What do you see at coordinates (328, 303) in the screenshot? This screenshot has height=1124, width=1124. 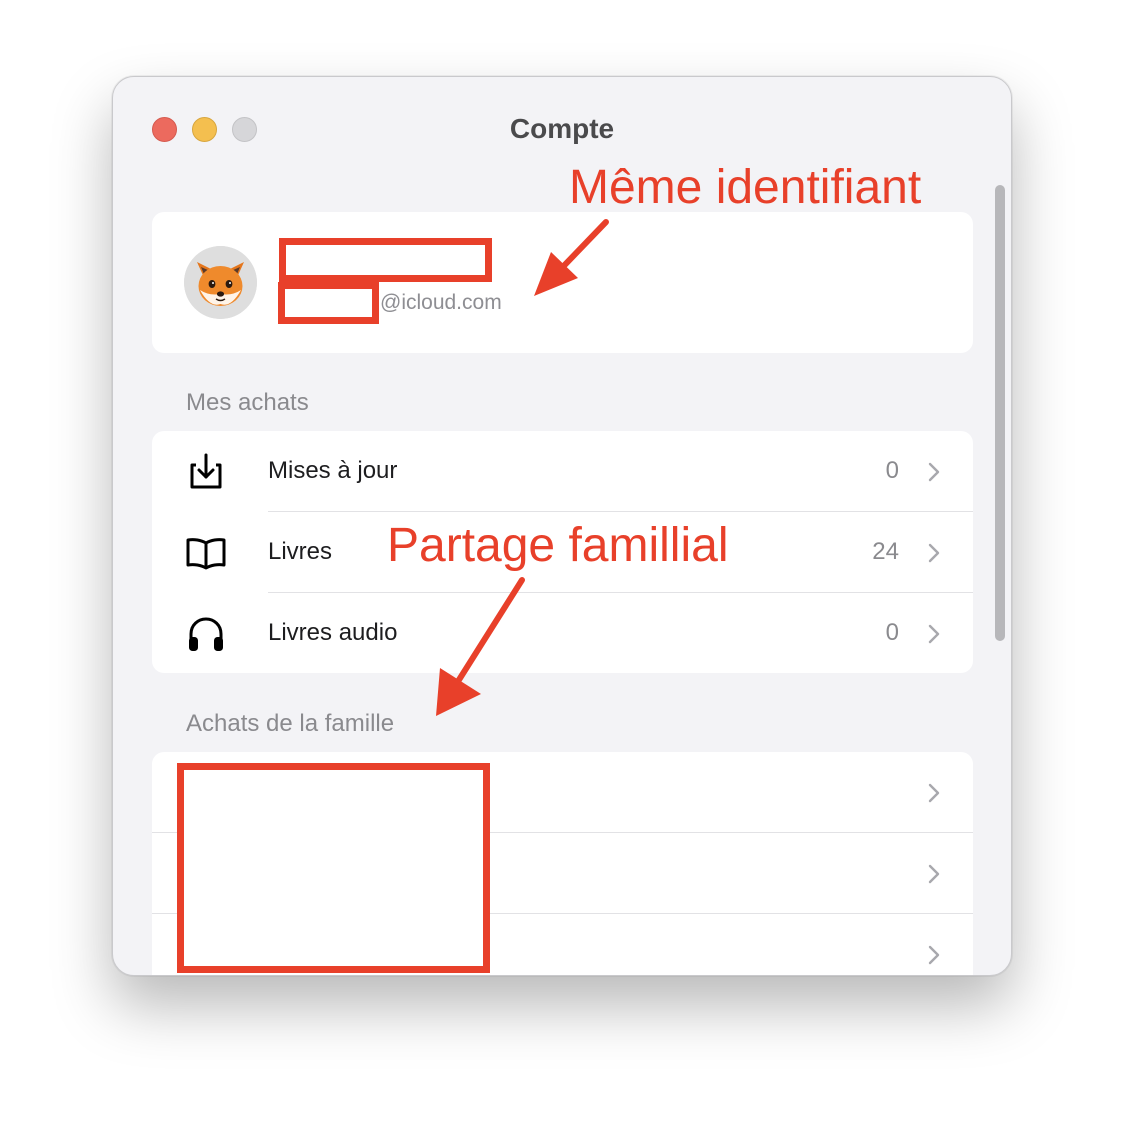 I see `redacted-username` at bounding box center [328, 303].